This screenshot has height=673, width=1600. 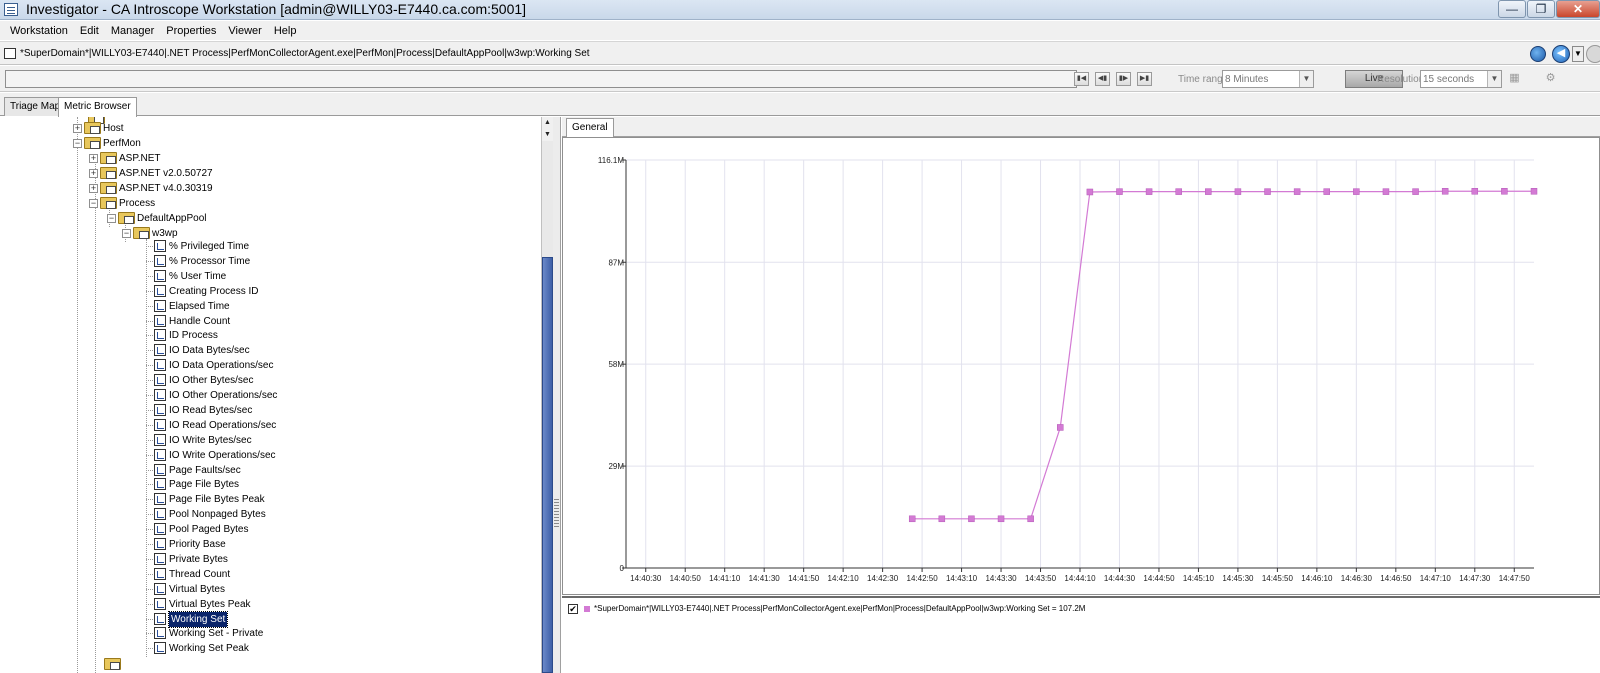 I want to click on x-tick-label: 14:42:50, so click(x=923, y=578).